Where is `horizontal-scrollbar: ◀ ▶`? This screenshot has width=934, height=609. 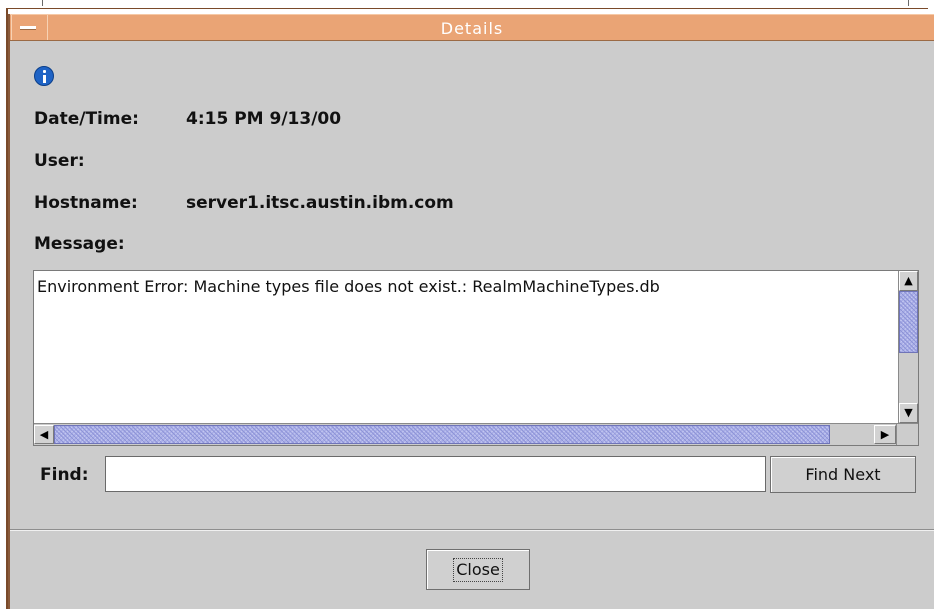
horizontal-scrollbar: ◀ ▶ is located at coordinates (466, 434).